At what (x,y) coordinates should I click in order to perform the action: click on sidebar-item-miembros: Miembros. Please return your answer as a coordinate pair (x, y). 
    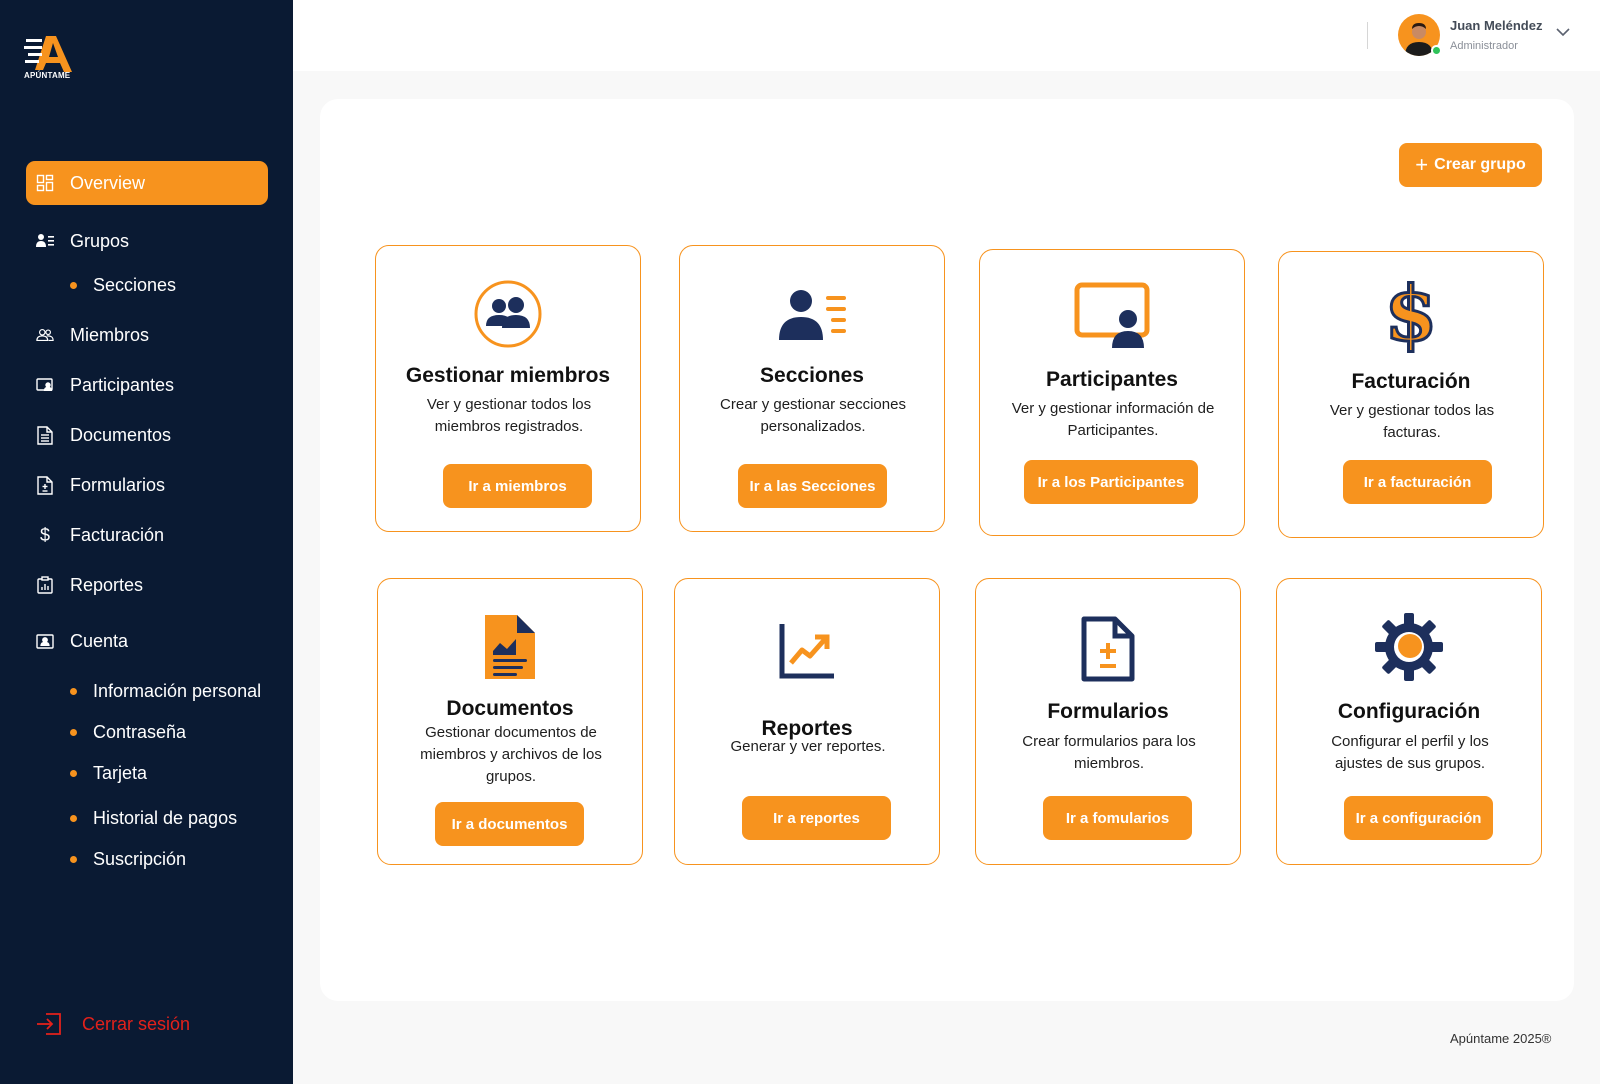
    Looking at the image, I should click on (147, 335).